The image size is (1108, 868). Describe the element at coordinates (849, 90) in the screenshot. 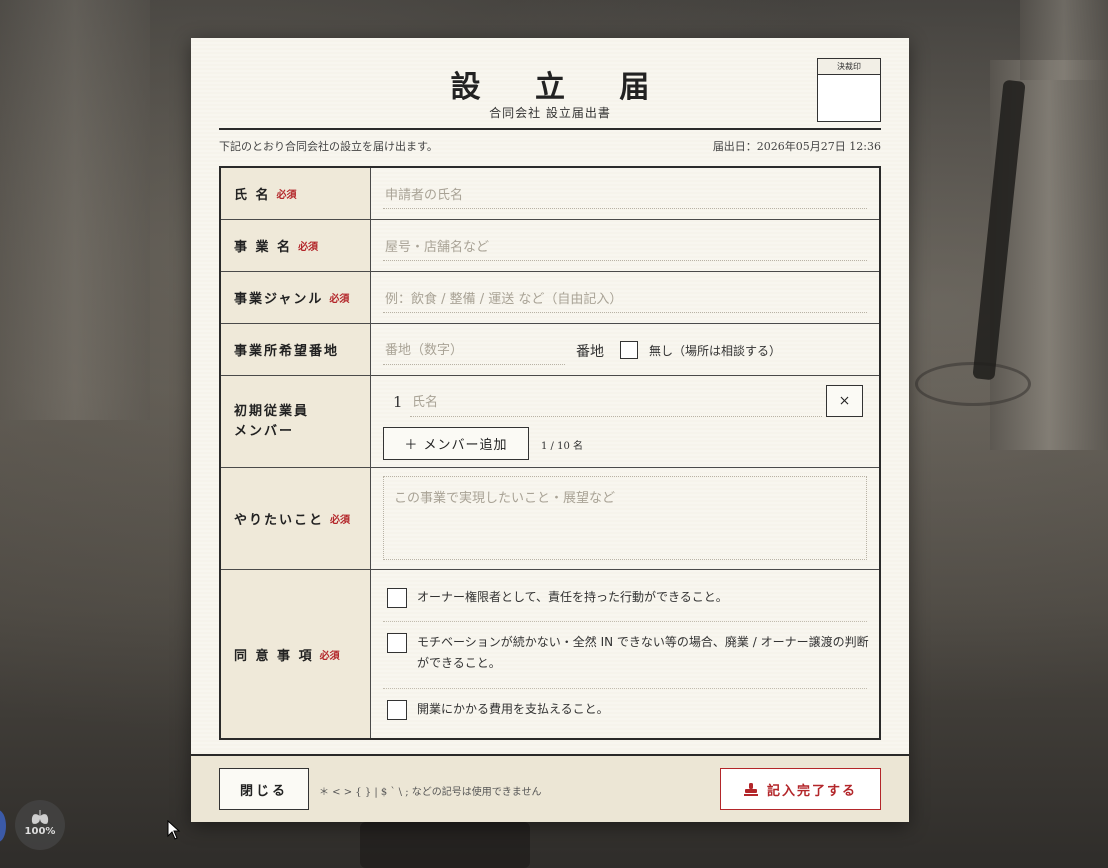

I see `approval-seal-box: 決裁印` at that location.